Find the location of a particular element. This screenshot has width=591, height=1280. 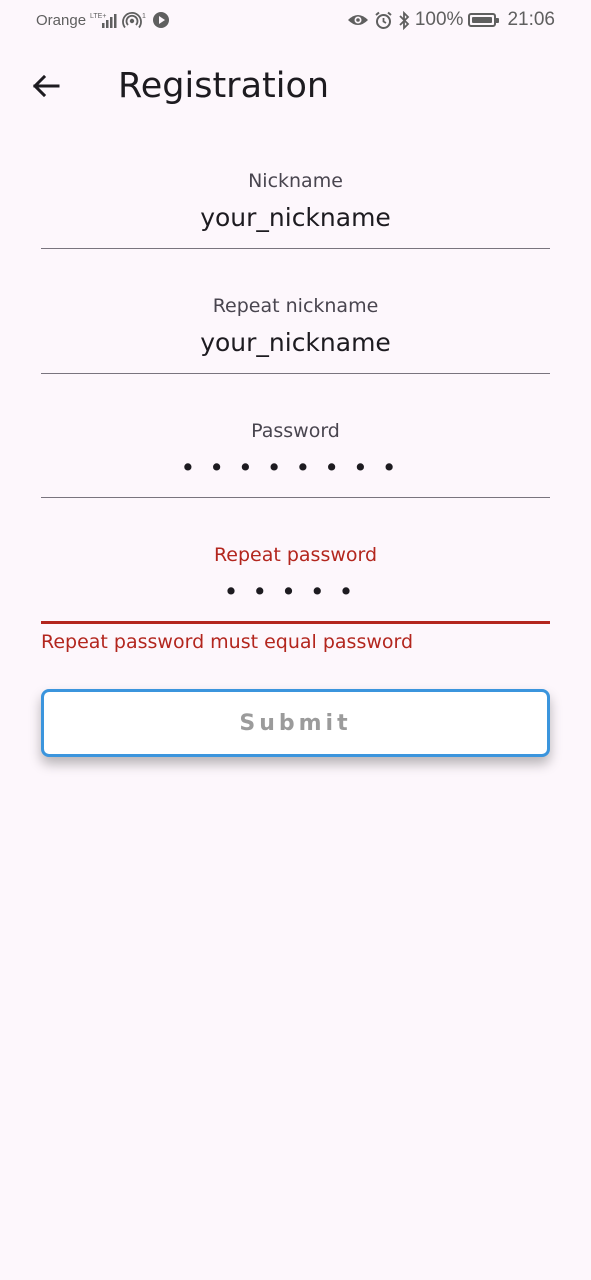

repeat-nickname-input: your_nickname is located at coordinates (295, 343).